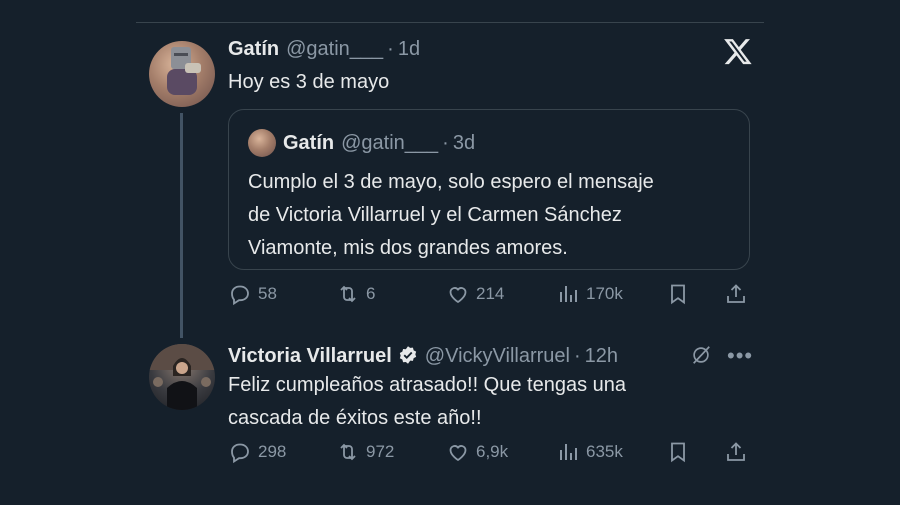 This screenshot has width=900, height=505. I want to click on quoted-tweet-avatar, so click(262, 143).